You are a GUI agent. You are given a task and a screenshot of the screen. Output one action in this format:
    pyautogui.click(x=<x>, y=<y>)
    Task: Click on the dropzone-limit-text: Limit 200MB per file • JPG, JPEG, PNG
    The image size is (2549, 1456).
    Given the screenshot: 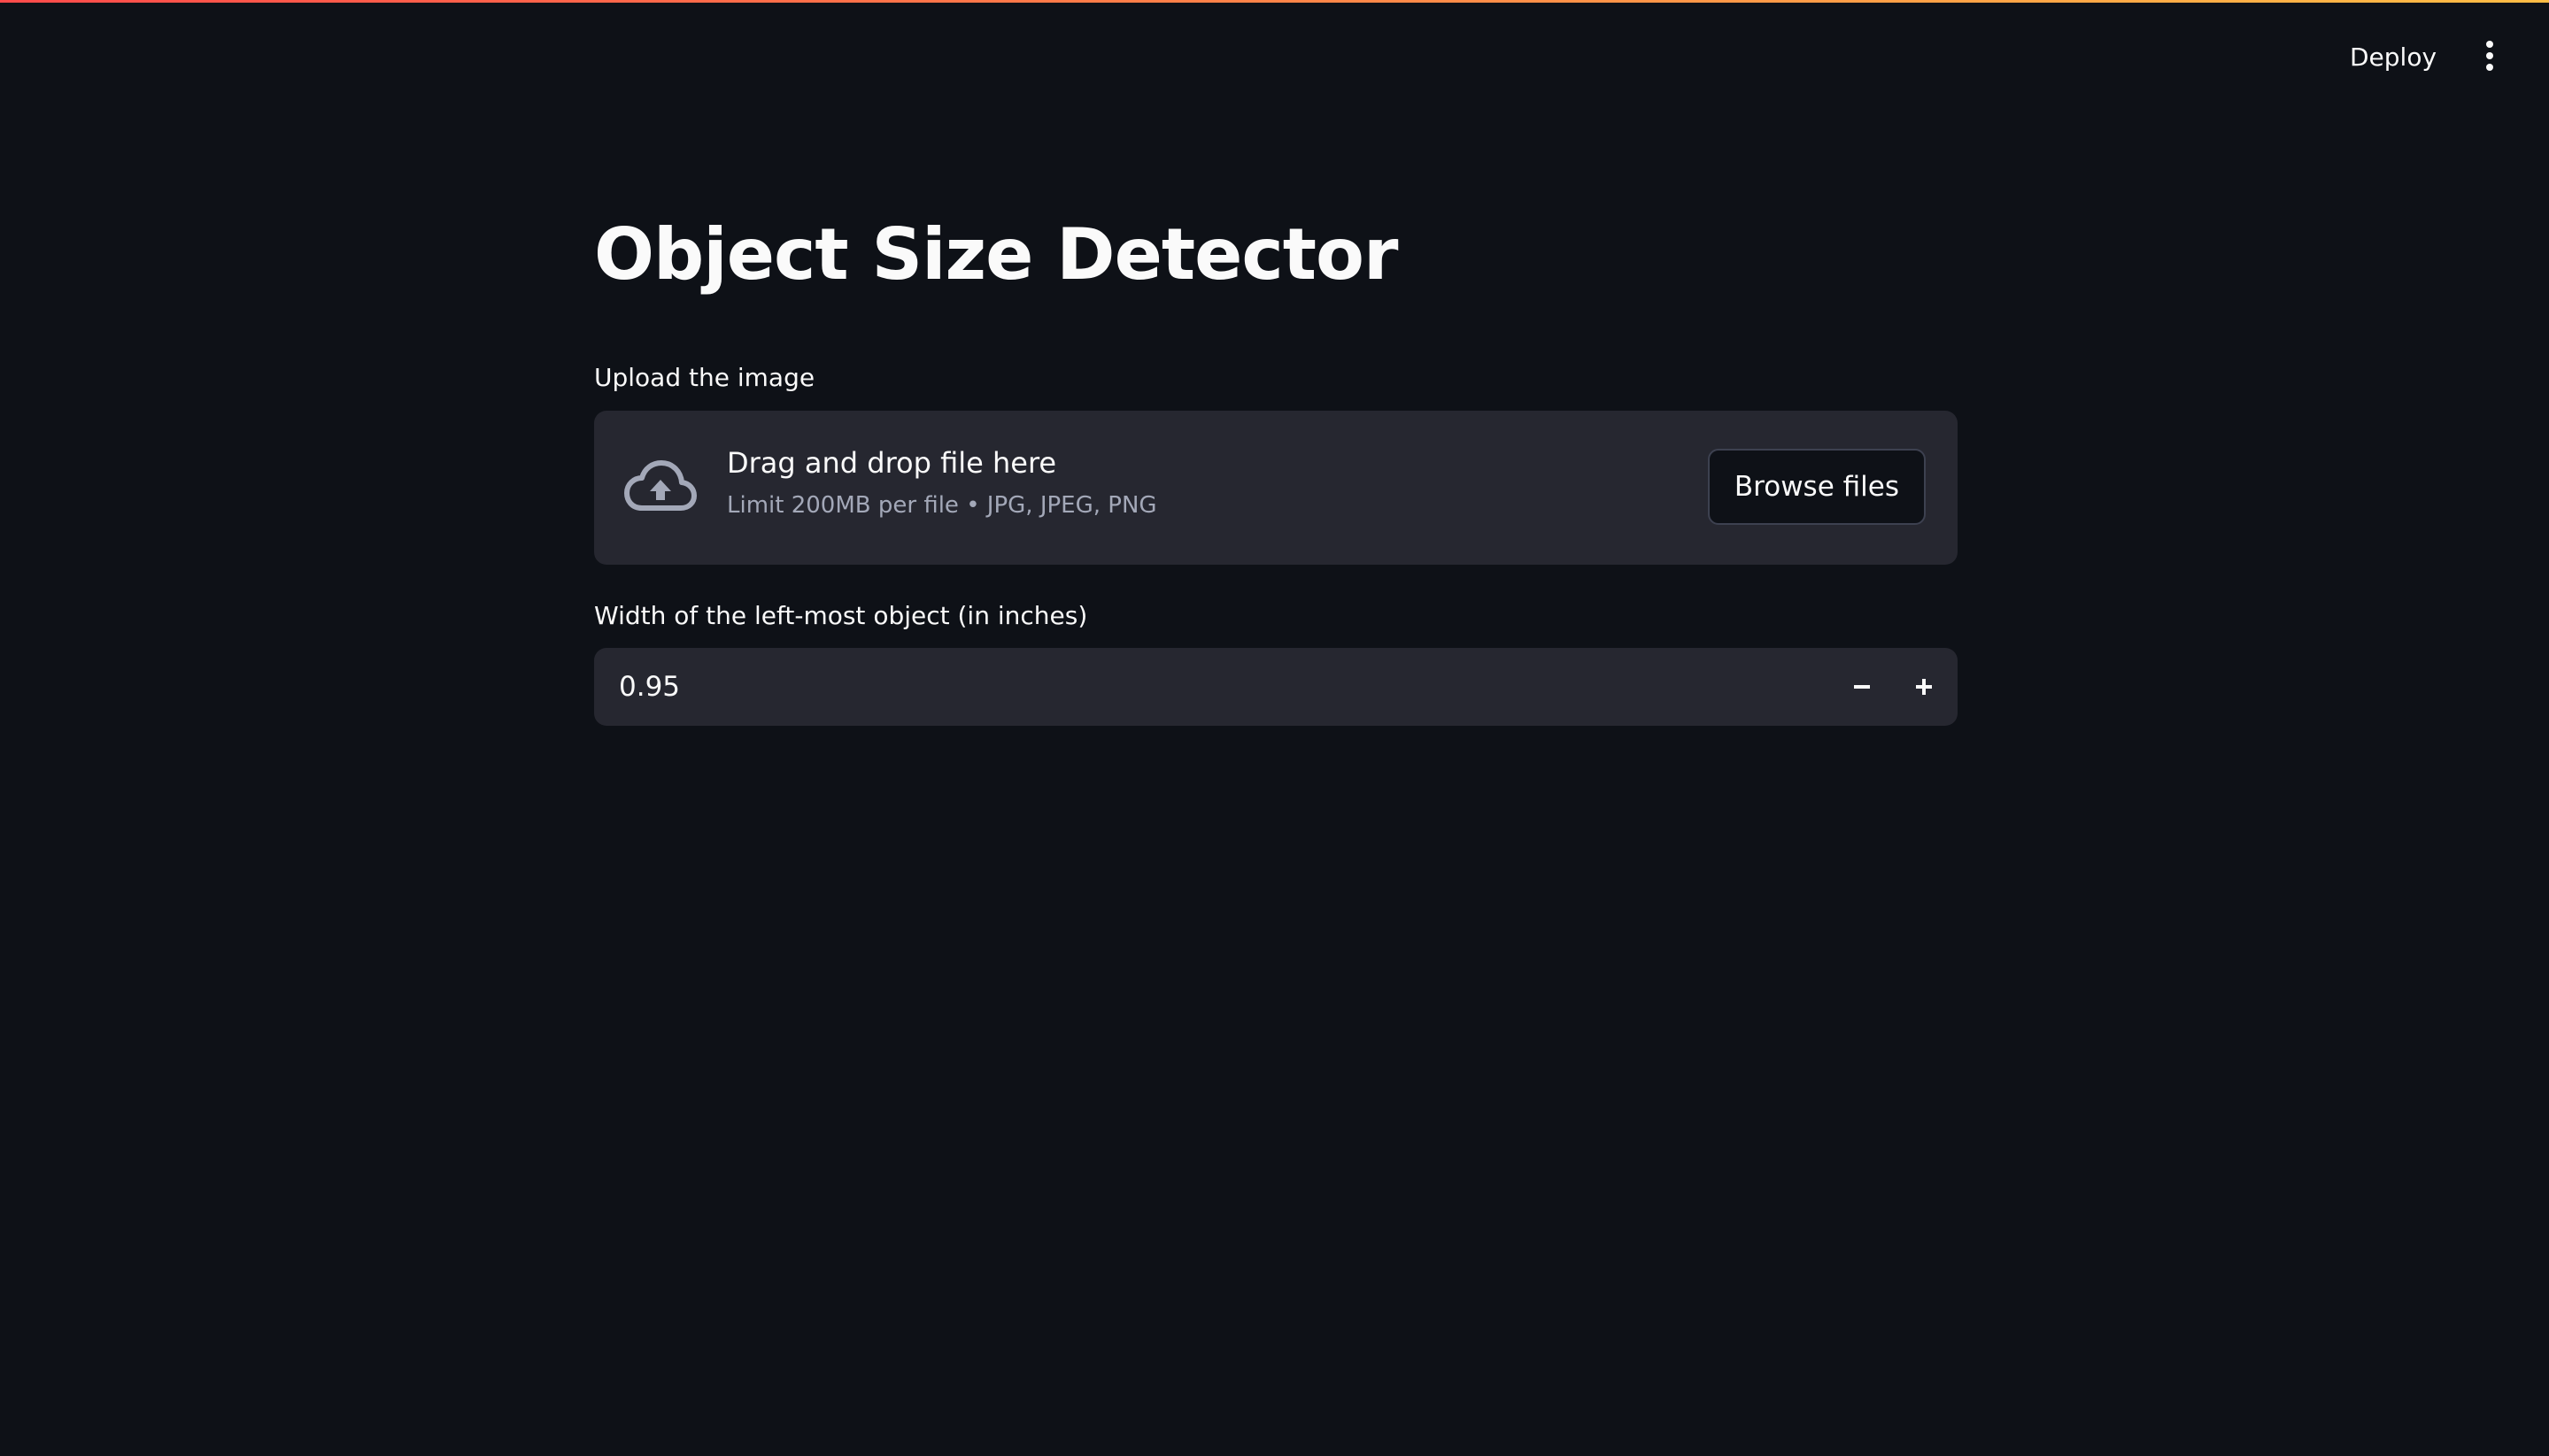 What is the action you would take?
    pyautogui.click(x=942, y=505)
    